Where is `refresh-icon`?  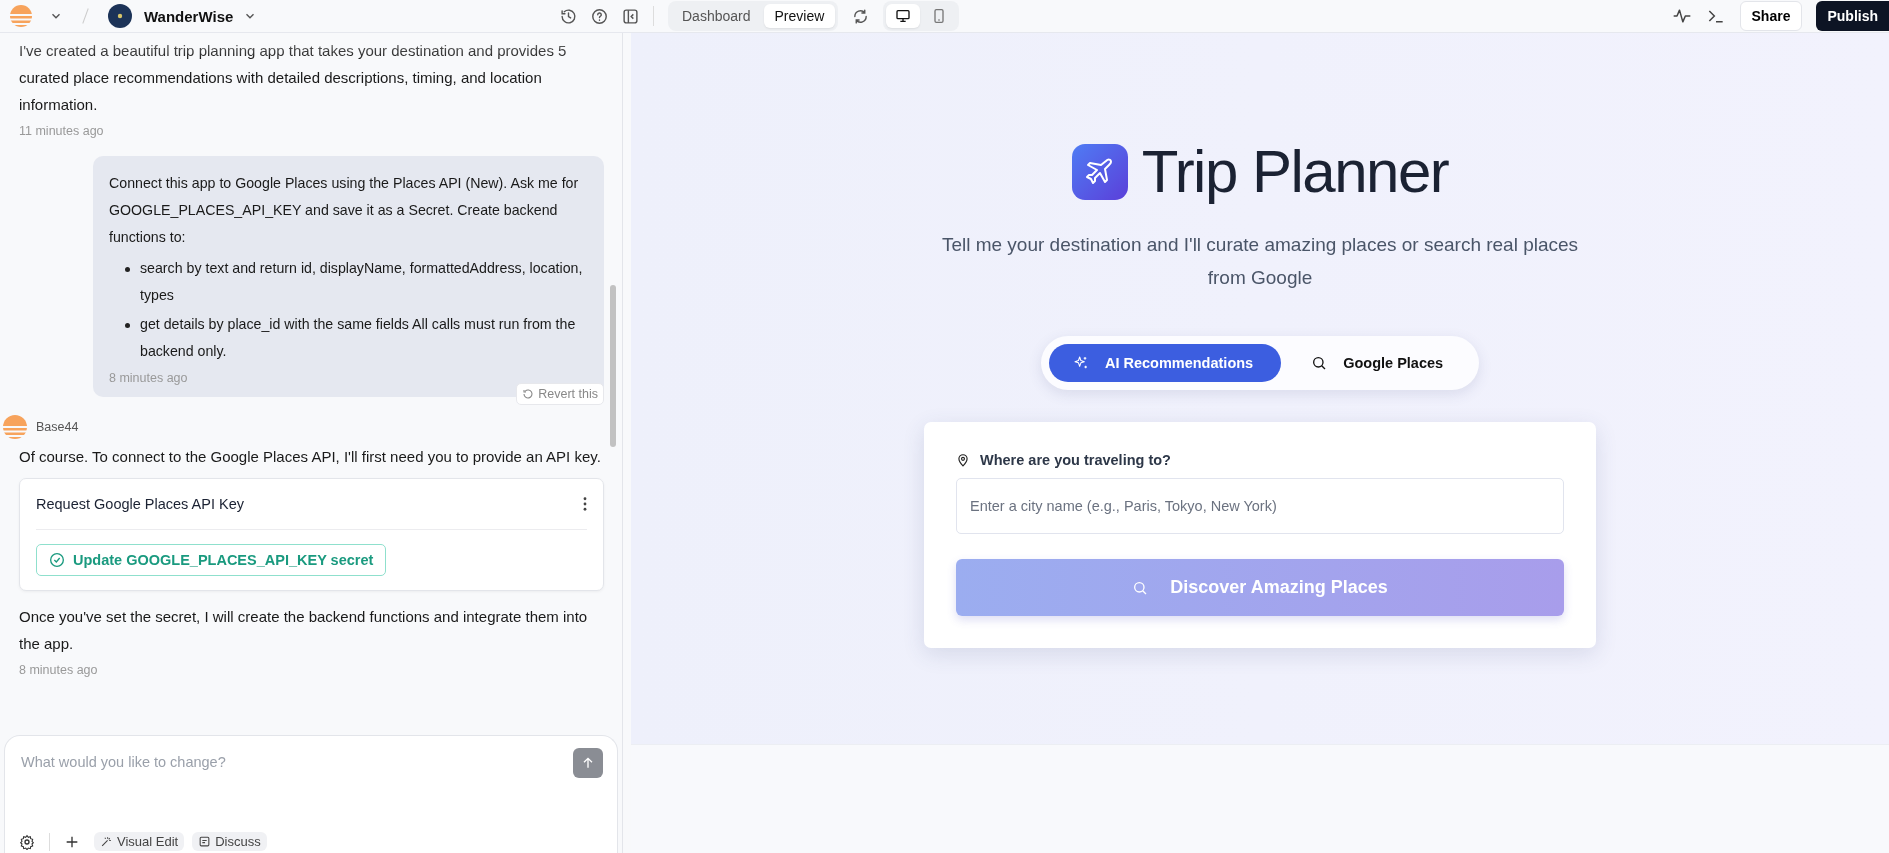 refresh-icon is located at coordinates (861, 16).